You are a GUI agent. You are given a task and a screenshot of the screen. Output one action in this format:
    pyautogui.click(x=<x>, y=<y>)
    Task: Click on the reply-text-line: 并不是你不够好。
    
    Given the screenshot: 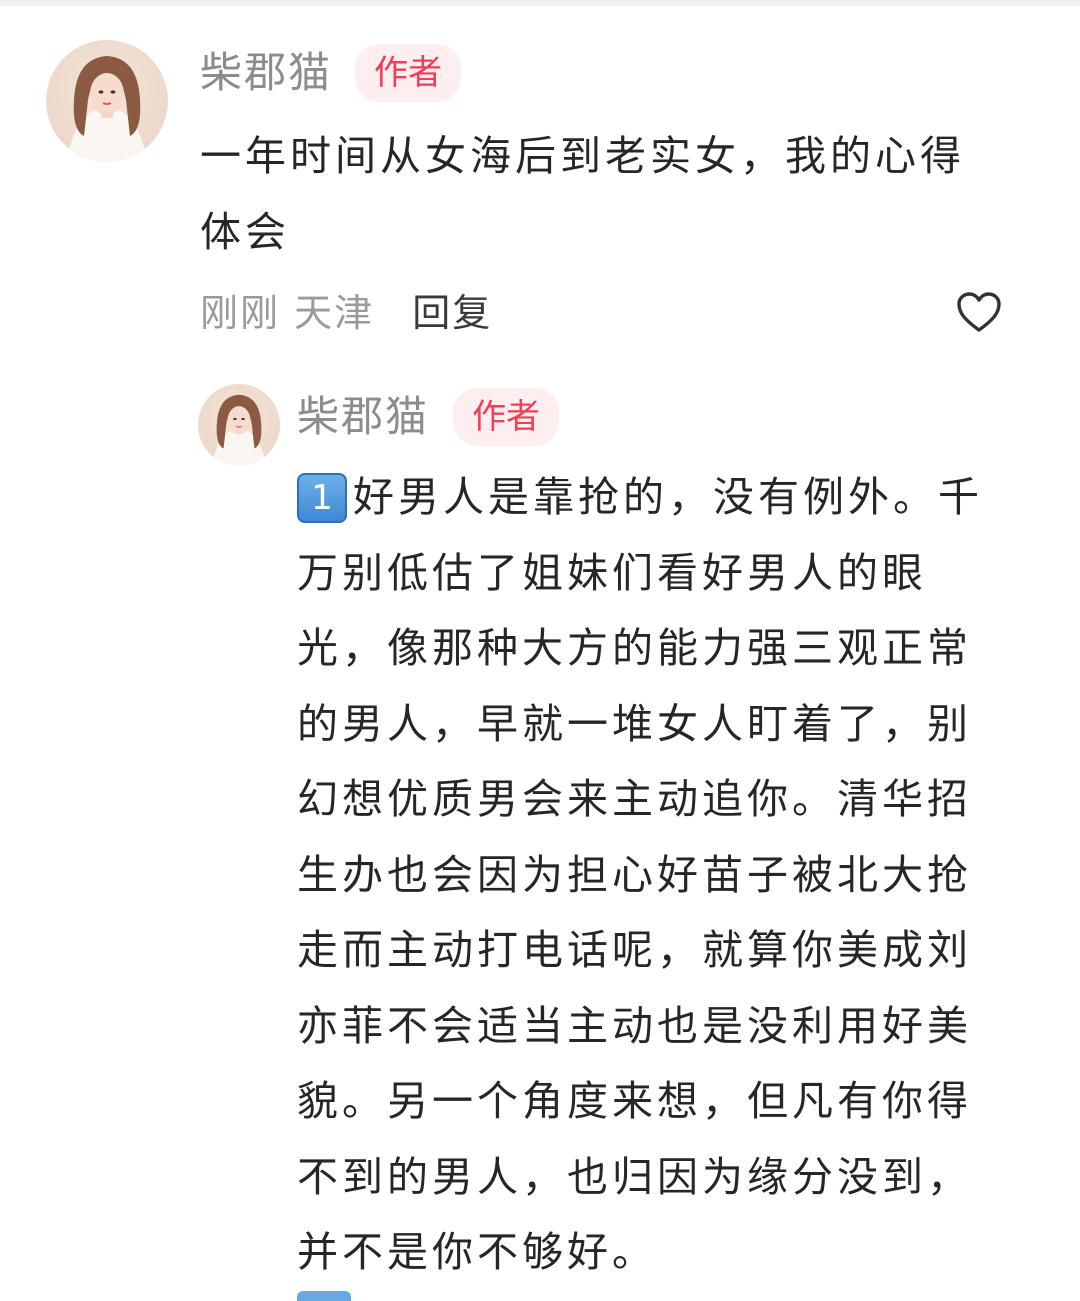 What is the action you would take?
    pyautogui.click(x=477, y=1252)
    